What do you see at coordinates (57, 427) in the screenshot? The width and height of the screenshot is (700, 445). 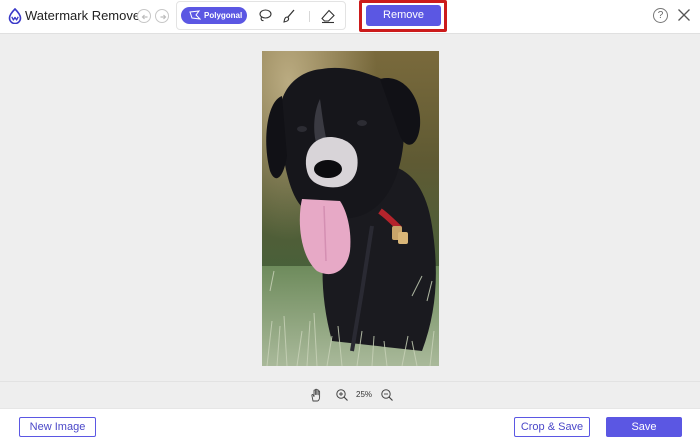 I see `new-image-button: New Image` at bounding box center [57, 427].